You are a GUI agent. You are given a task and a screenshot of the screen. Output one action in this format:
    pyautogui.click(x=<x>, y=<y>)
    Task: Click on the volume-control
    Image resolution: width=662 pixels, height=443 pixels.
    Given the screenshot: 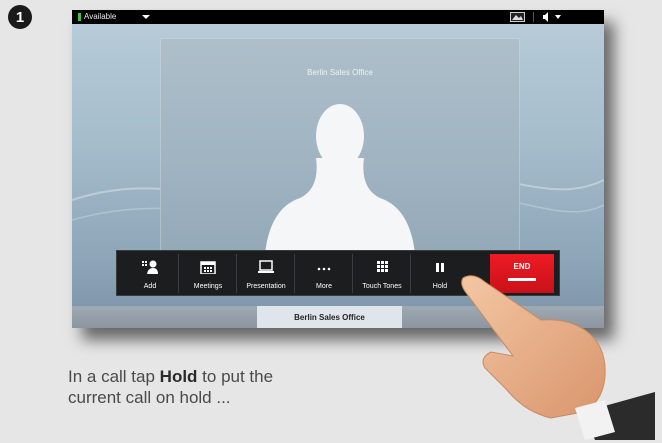 What is the action you would take?
    pyautogui.click(x=558, y=17)
    